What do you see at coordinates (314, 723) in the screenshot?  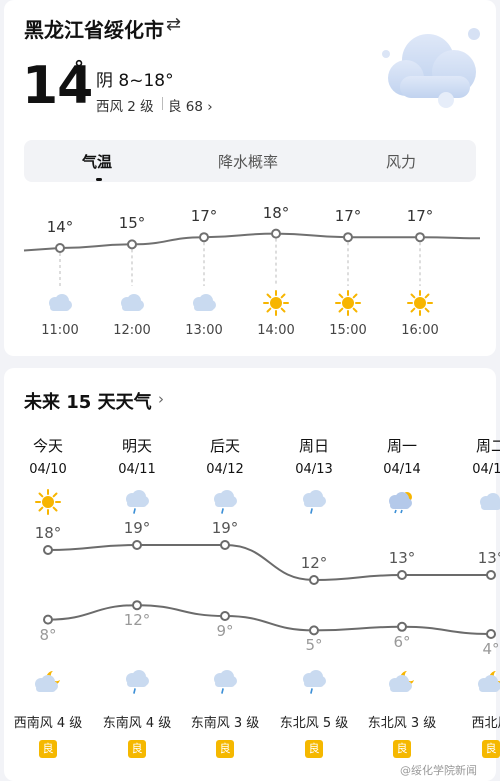 I see `forecast-wind: 东北风 5 级` at bounding box center [314, 723].